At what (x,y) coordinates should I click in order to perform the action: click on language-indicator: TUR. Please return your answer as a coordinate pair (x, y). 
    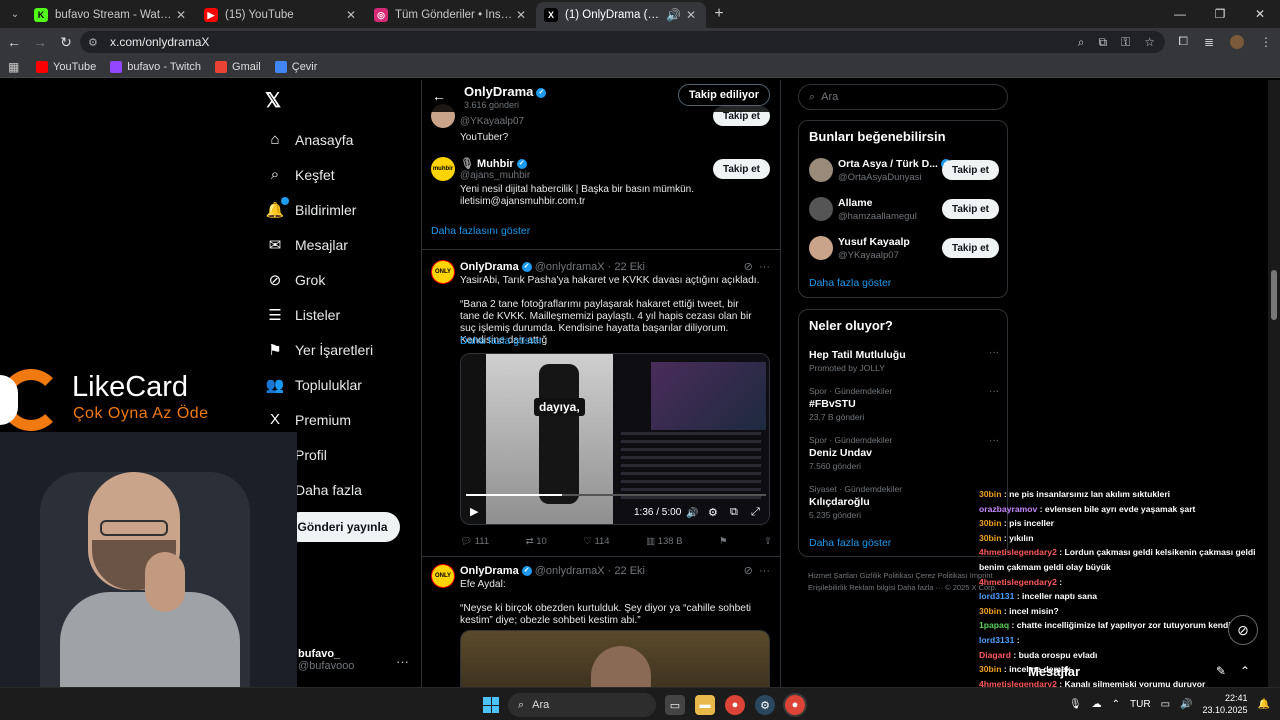
    Looking at the image, I should click on (1140, 704).